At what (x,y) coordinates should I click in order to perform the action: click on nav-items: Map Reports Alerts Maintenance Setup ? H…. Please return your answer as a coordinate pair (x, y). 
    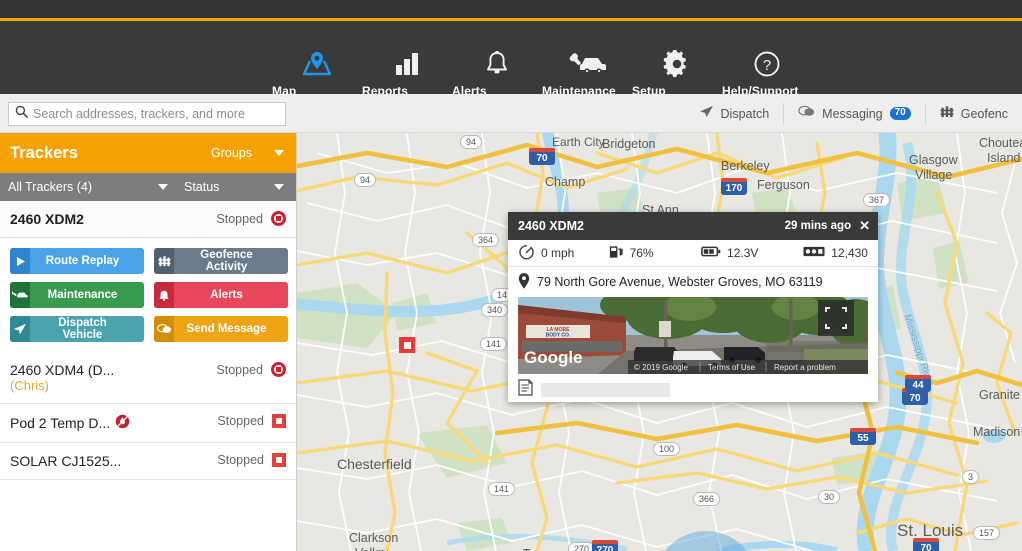
    Looking at the image, I should click on (542, 72).